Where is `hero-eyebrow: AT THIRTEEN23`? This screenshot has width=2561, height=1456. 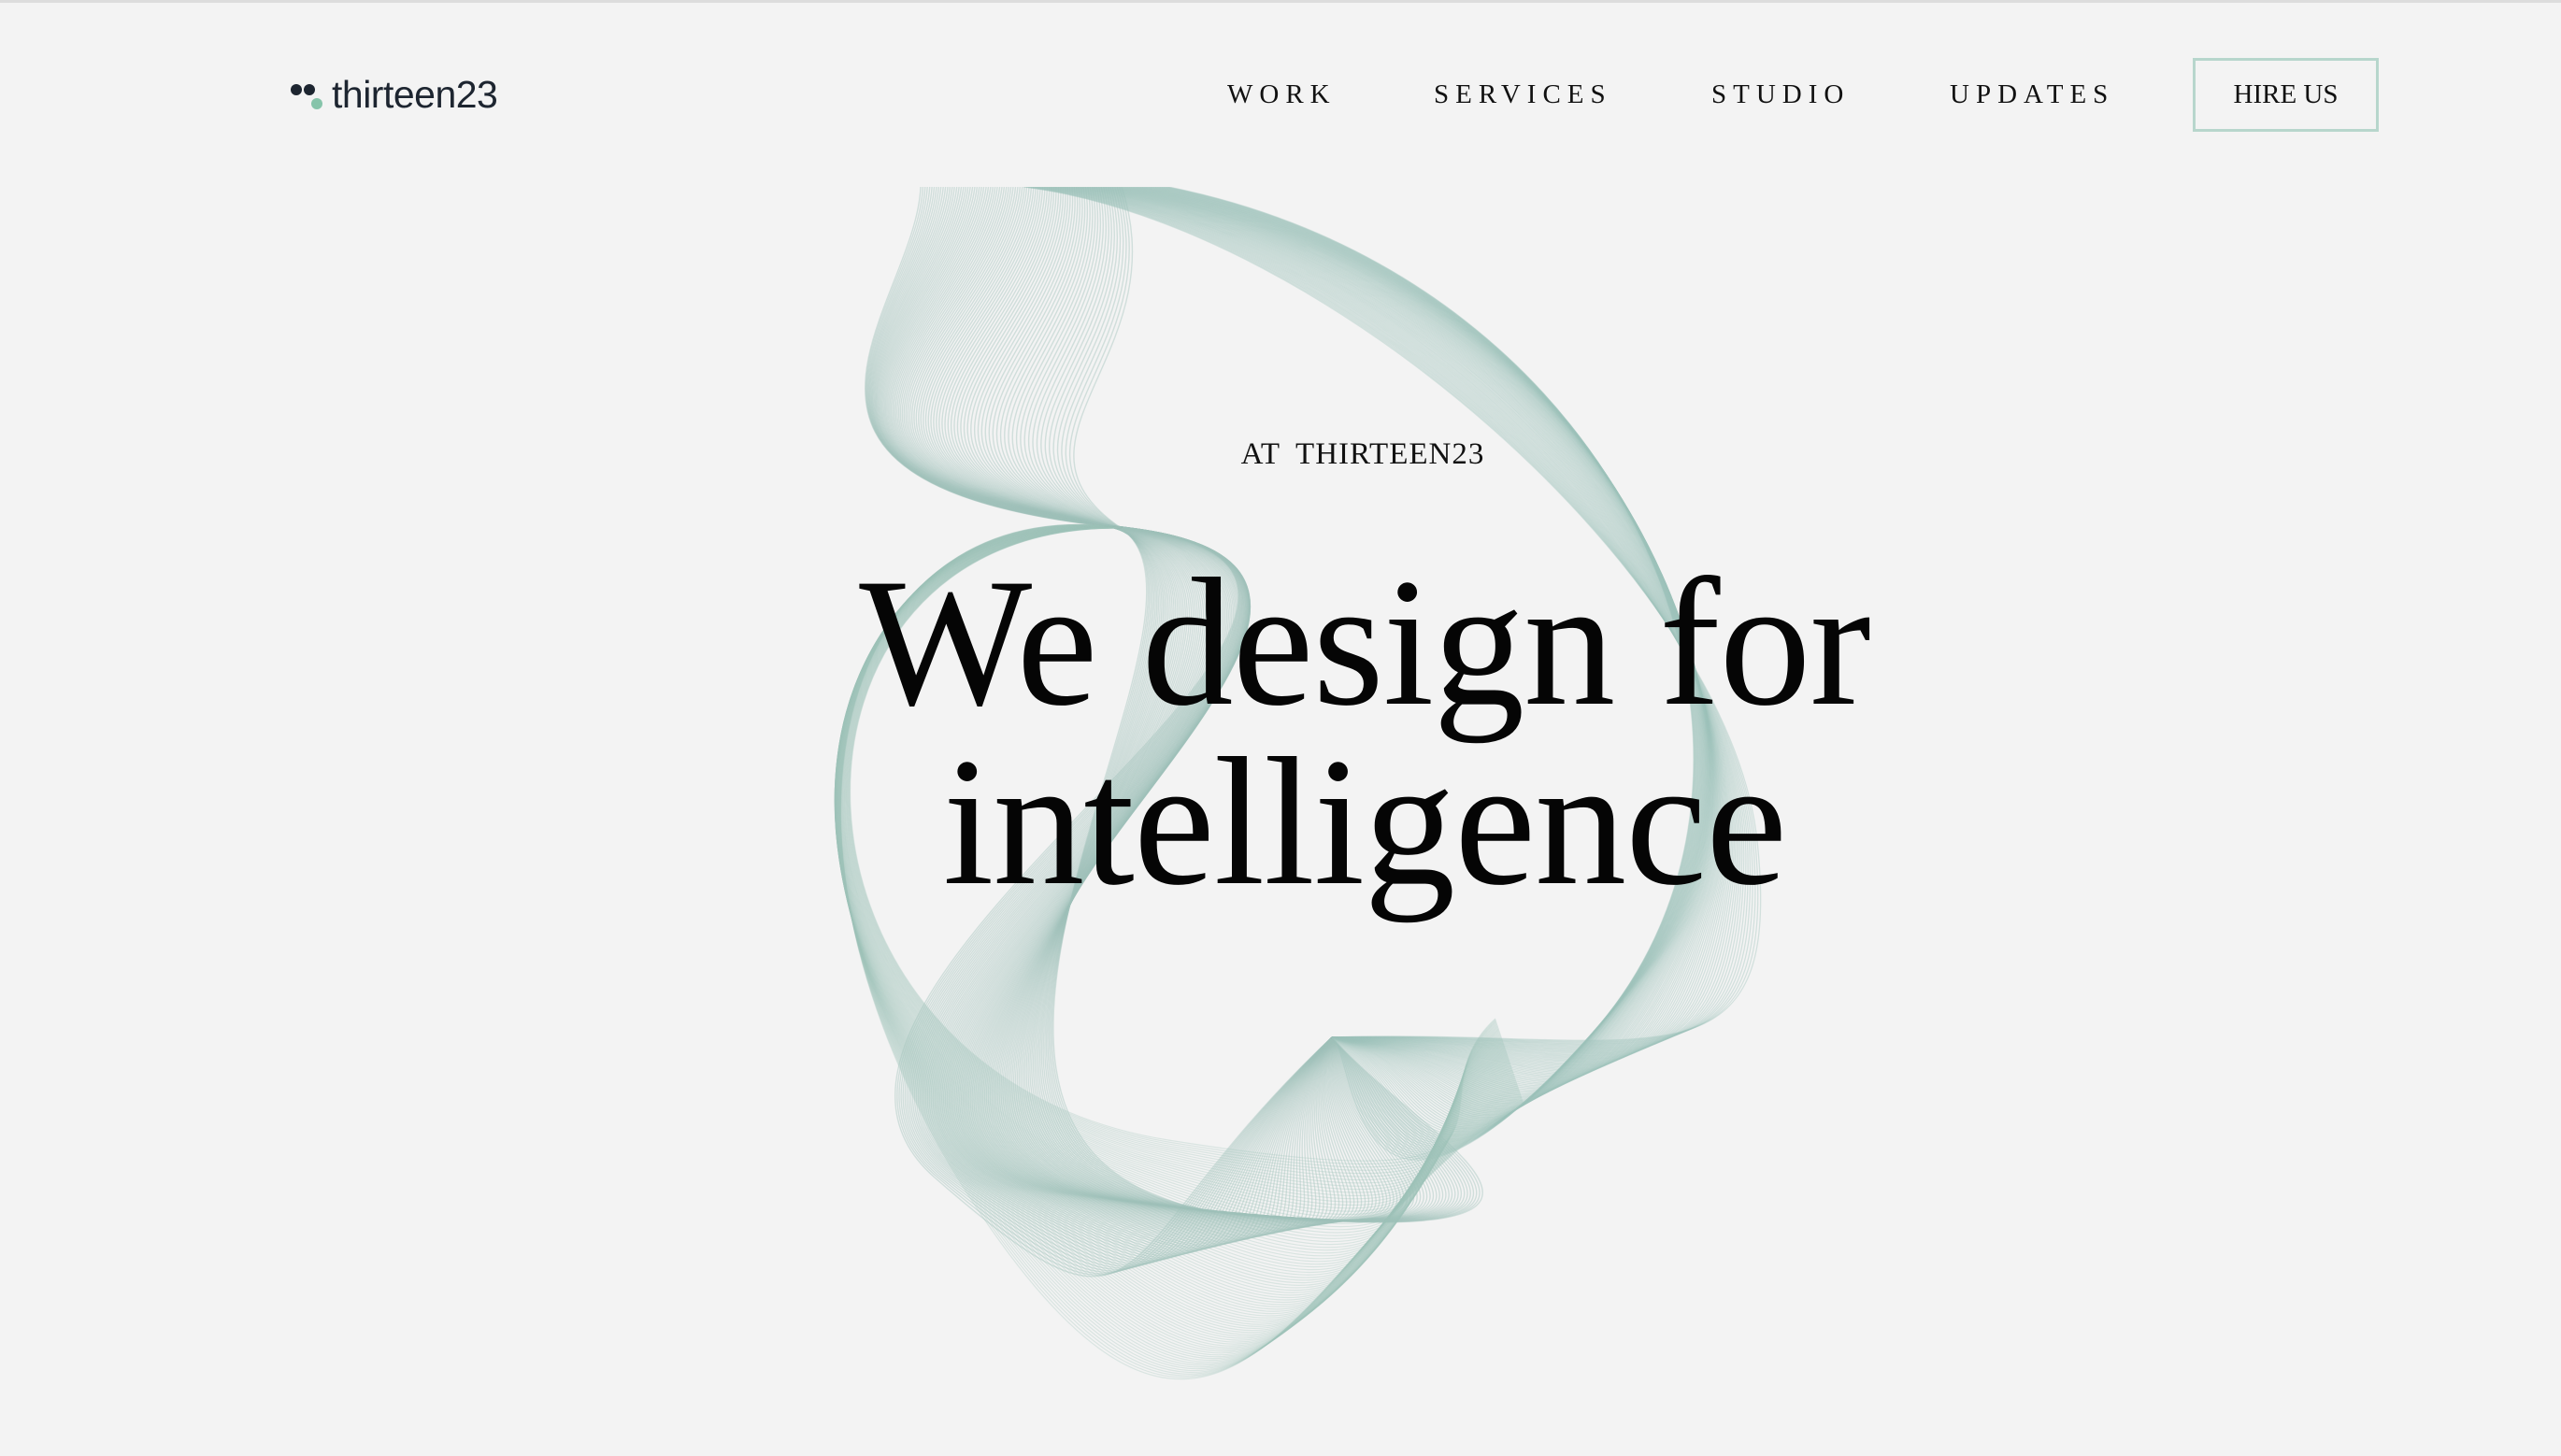 hero-eyebrow: AT THIRTEEN23 is located at coordinates (1362, 454).